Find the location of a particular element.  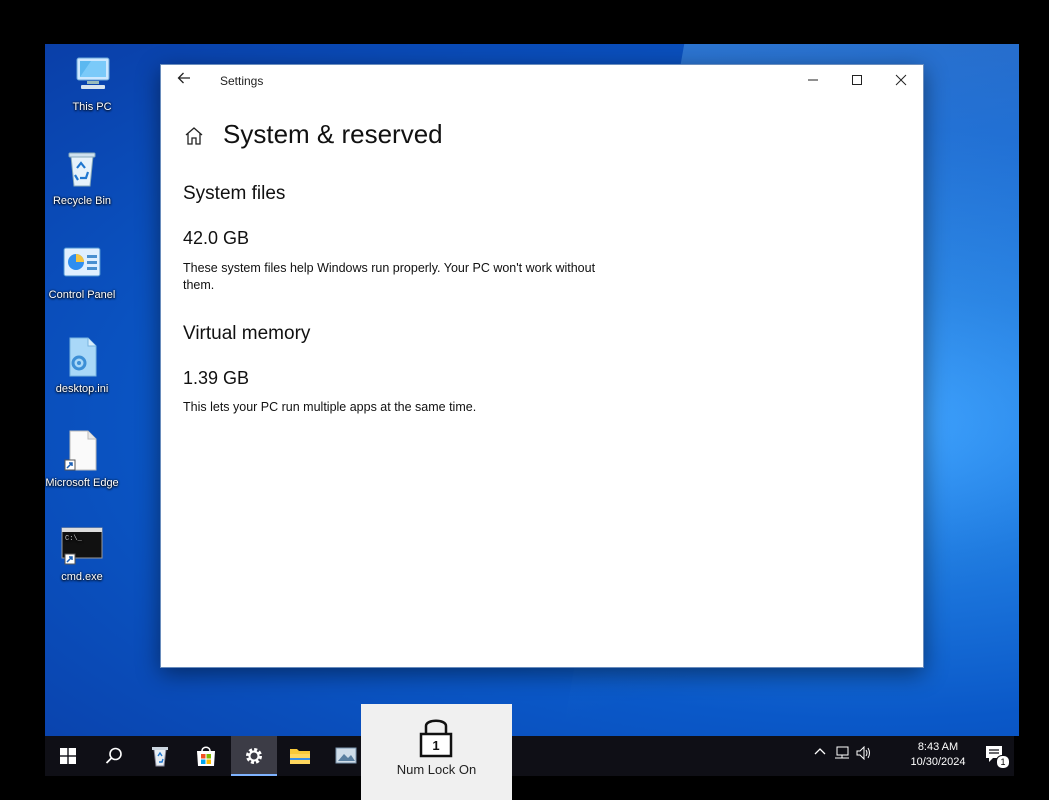

taskbar-store-app is located at coordinates (206, 756).